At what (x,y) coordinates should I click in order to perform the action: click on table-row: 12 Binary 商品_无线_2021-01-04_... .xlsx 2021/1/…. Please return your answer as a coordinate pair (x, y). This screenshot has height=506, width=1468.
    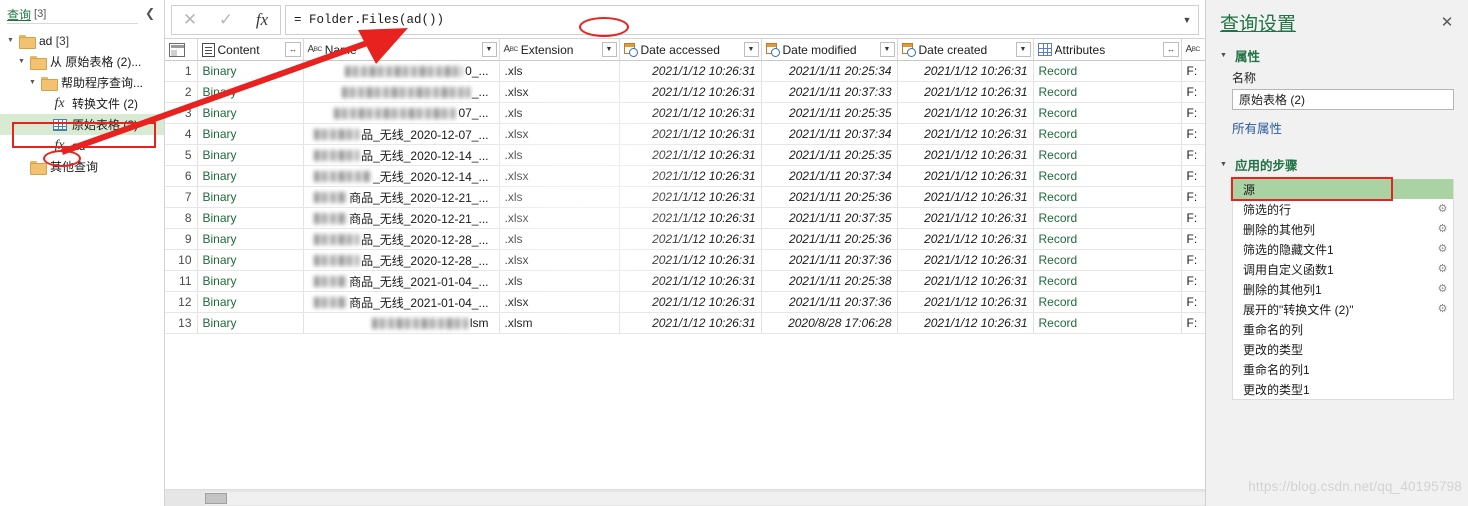
    Looking at the image, I should click on (685, 302).